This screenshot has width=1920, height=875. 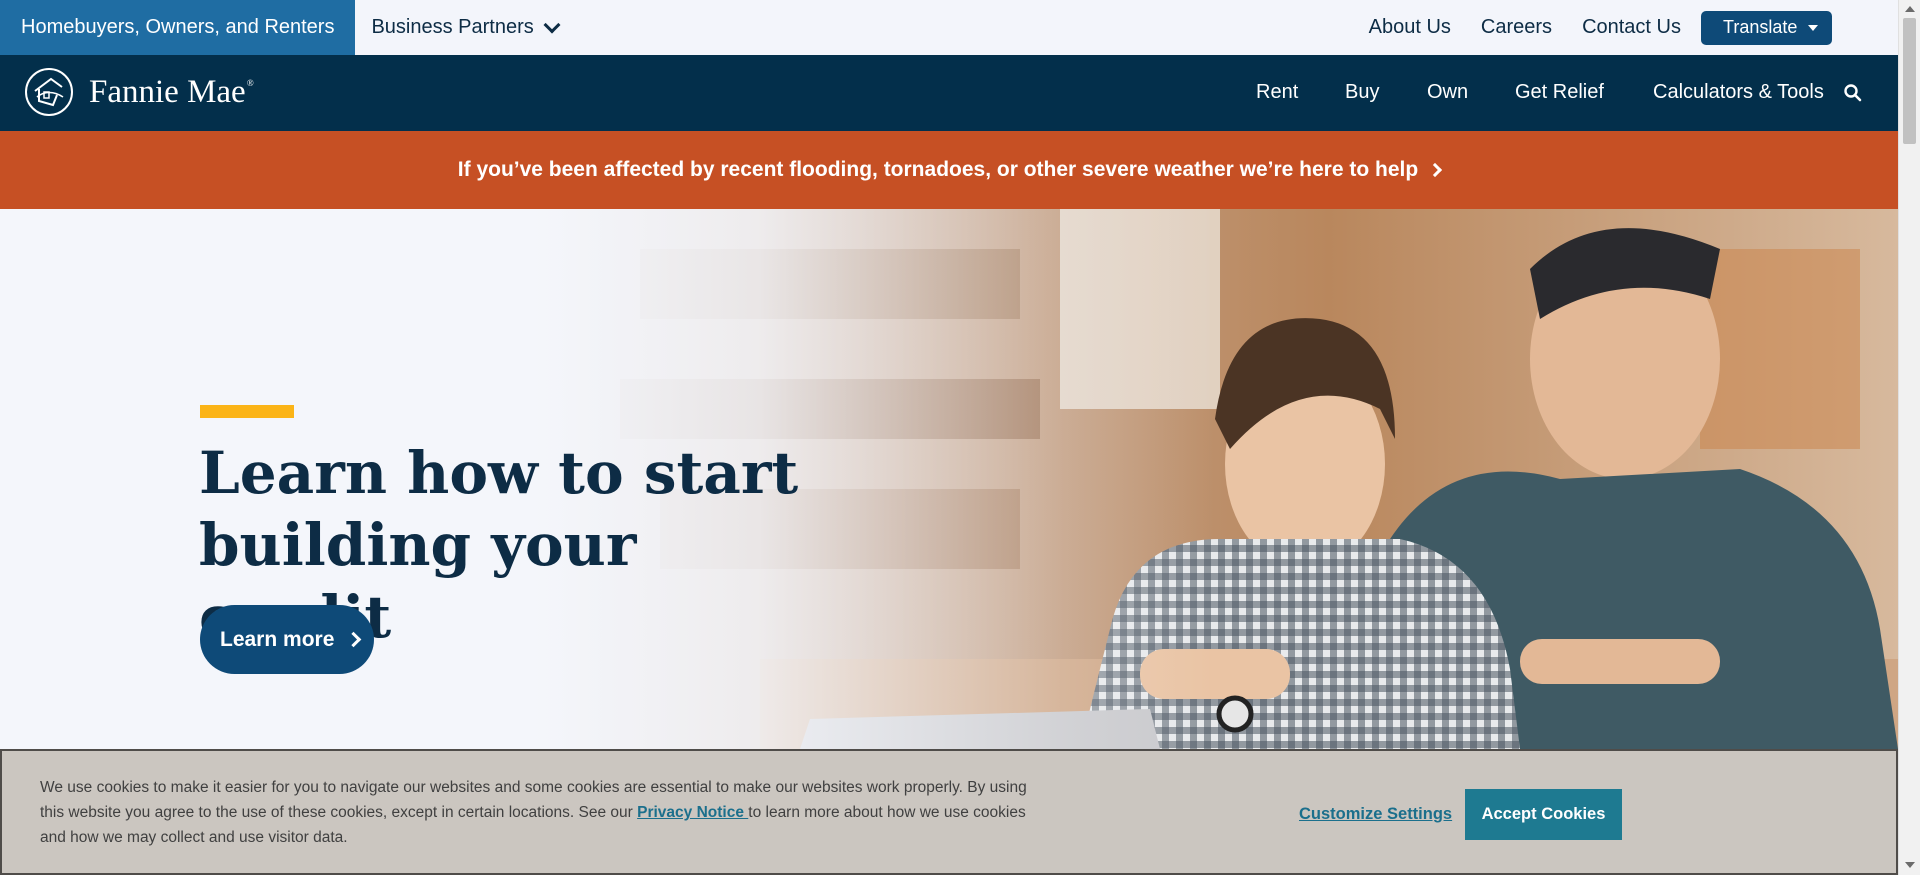 I want to click on nav-item-own: Own, so click(x=1447, y=92).